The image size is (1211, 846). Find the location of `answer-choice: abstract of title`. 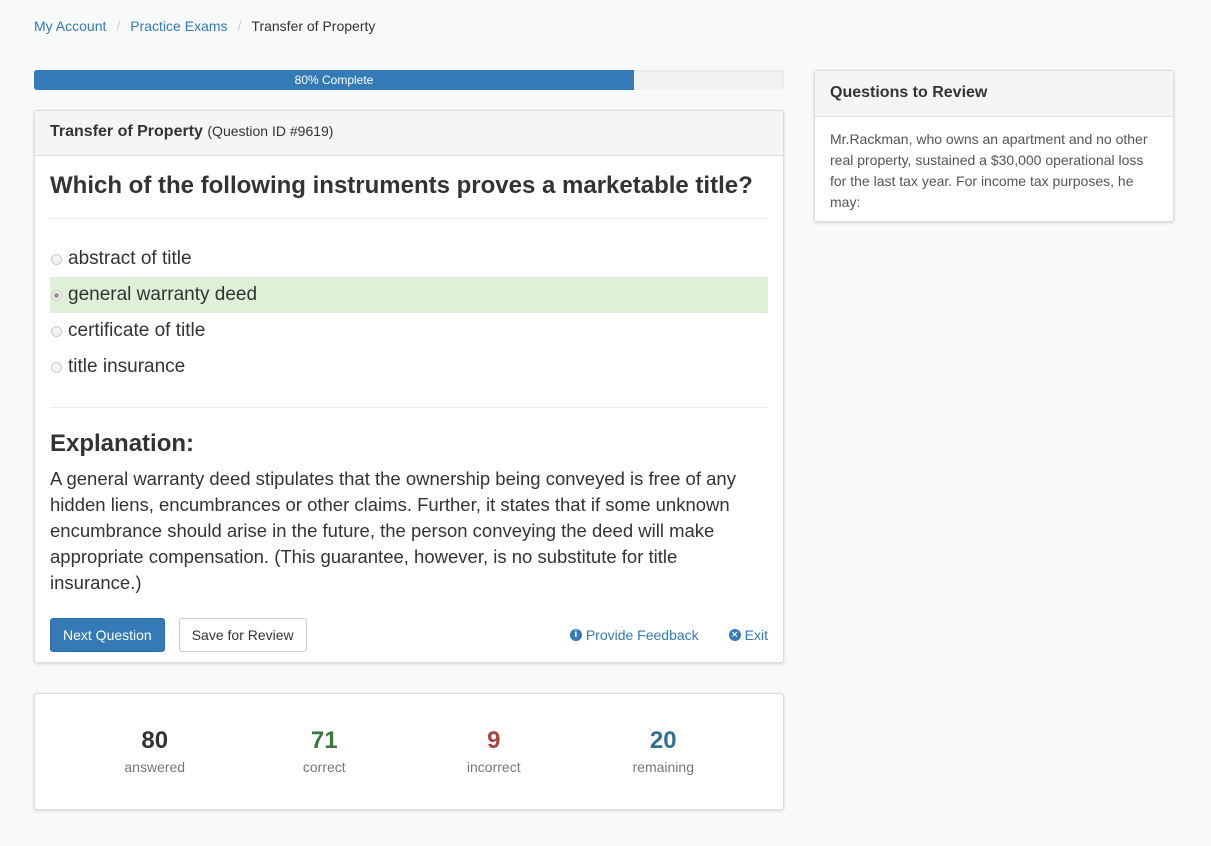

answer-choice: abstract of title is located at coordinates (409, 259).